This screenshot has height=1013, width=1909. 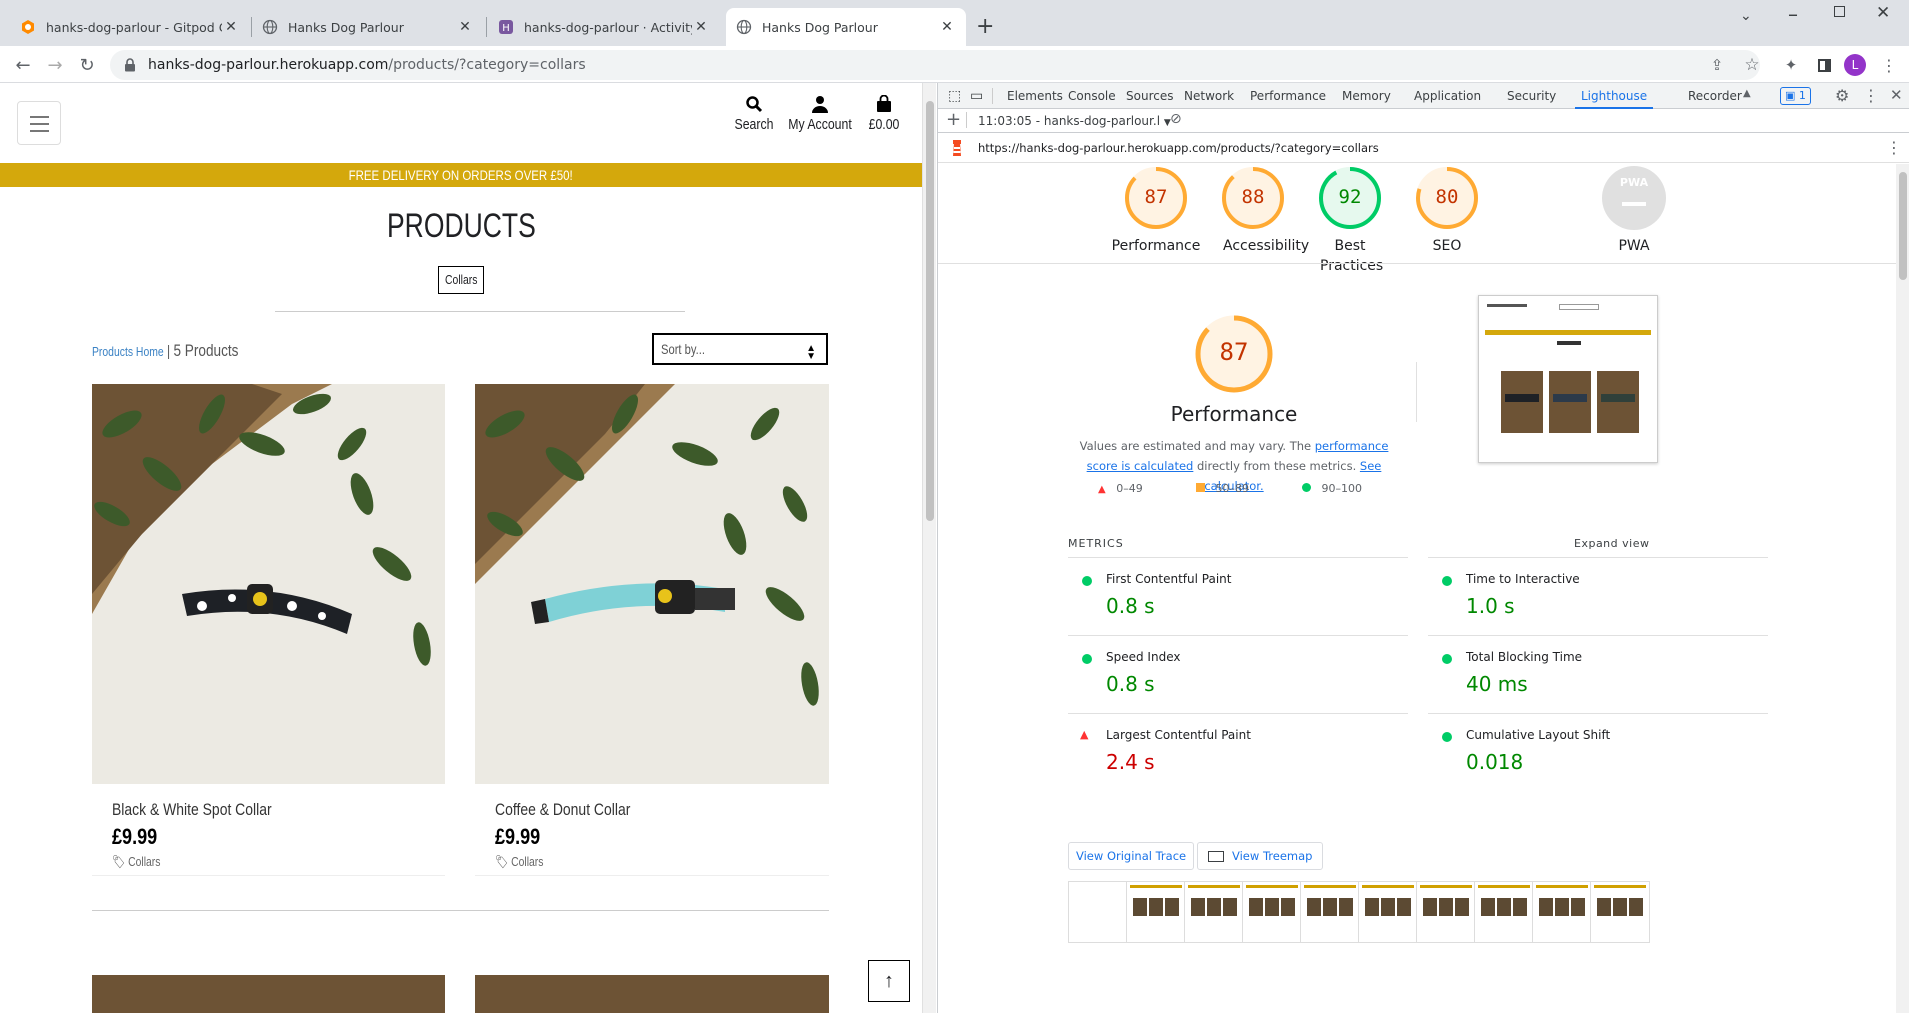 What do you see at coordinates (1855, 65) in the screenshot?
I see `profile-avatar: L` at bounding box center [1855, 65].